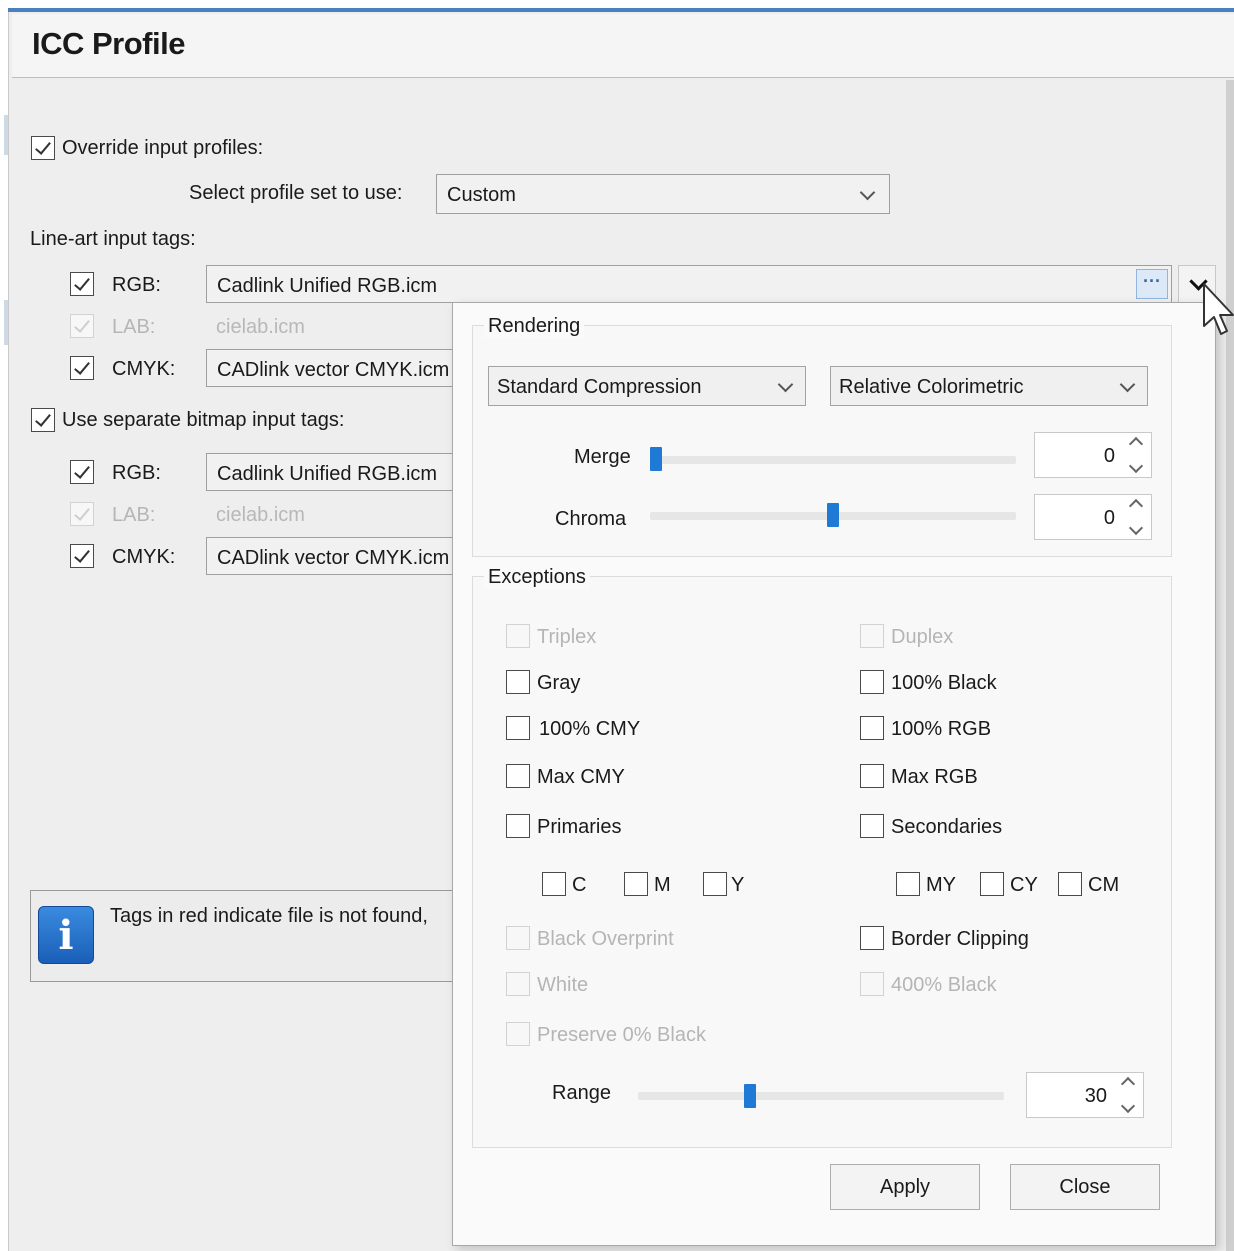 This screenshot has width=1234, height=1251. Describe the element at coordinates (1085, 1095) in the screenshot. I see `range-spinner: 30` at that location.